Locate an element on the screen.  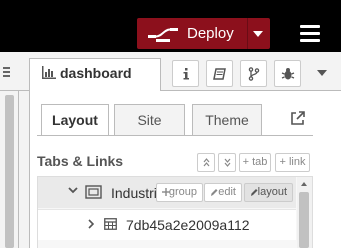
tab-layout-label: Layout is located at coordinates (75, 120).